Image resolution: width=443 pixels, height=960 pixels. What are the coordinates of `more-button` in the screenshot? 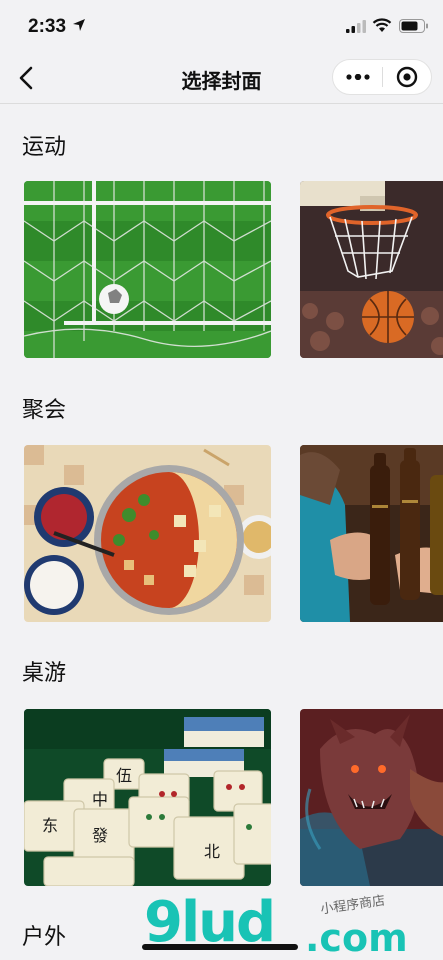 It's located at (357, 77).